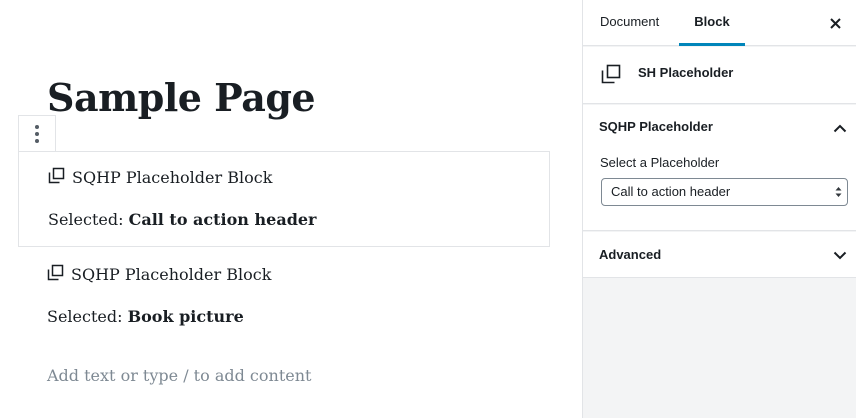  What do you see at coordinates (222, 219) in the screenshot?
I see `selected-value: Call to action header` at bounding box center [222, 219].